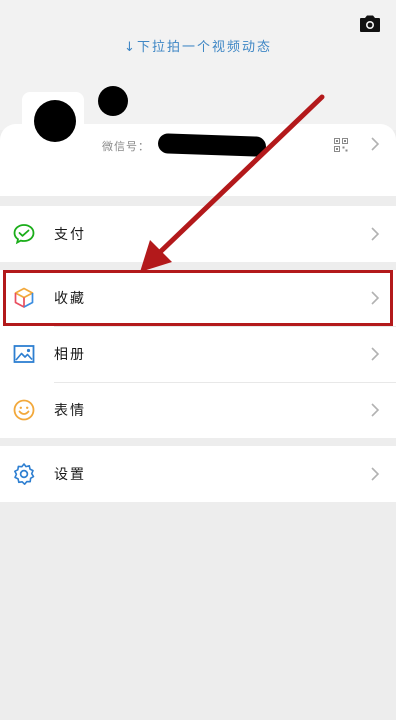 Image resolution: width=396 pixels, height=720 pixels. What do you see at coordinates (24, 474) in the screenshot?
I see `gear-icon` at bounding box center [24, 474].